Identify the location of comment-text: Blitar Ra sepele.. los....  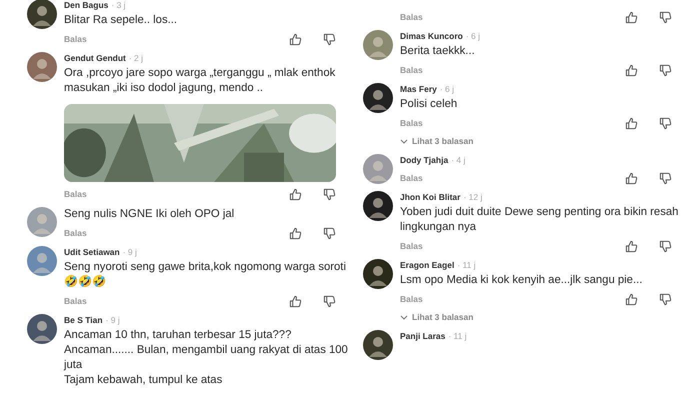
(121, 20).